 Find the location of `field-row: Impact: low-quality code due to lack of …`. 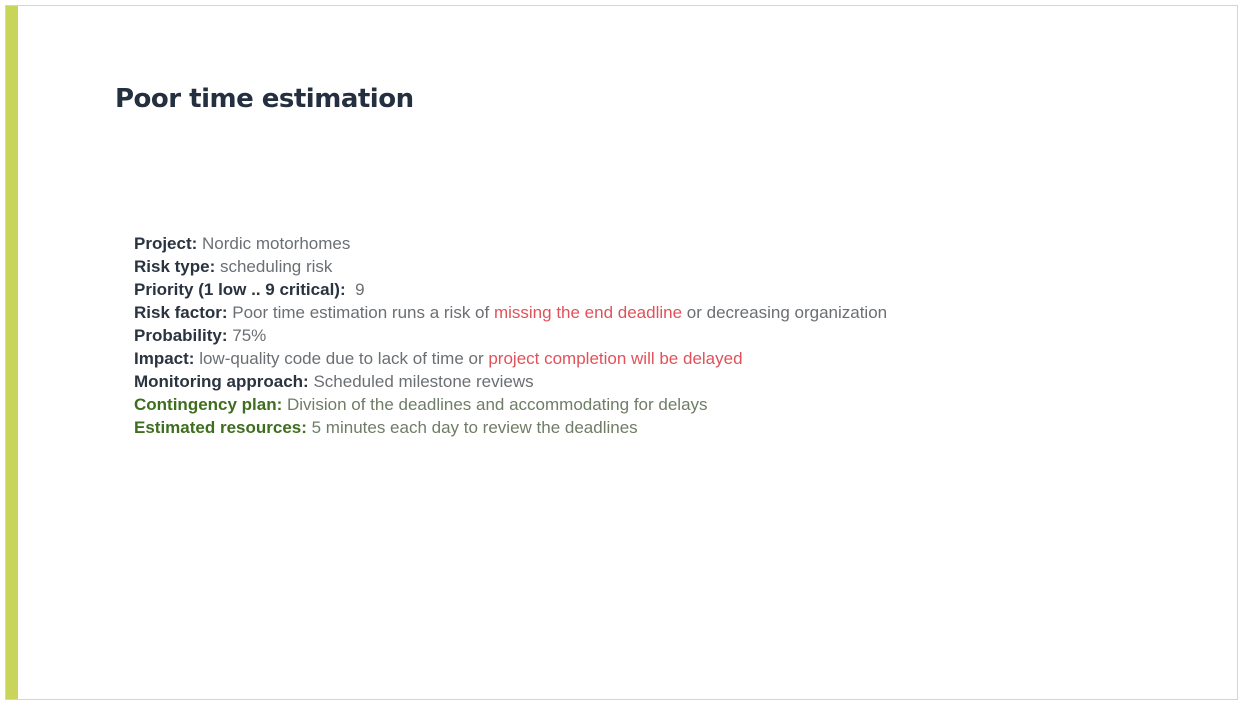

field-row: Impact: low-quality code due to lack of … is located at coordinates (510, 358).